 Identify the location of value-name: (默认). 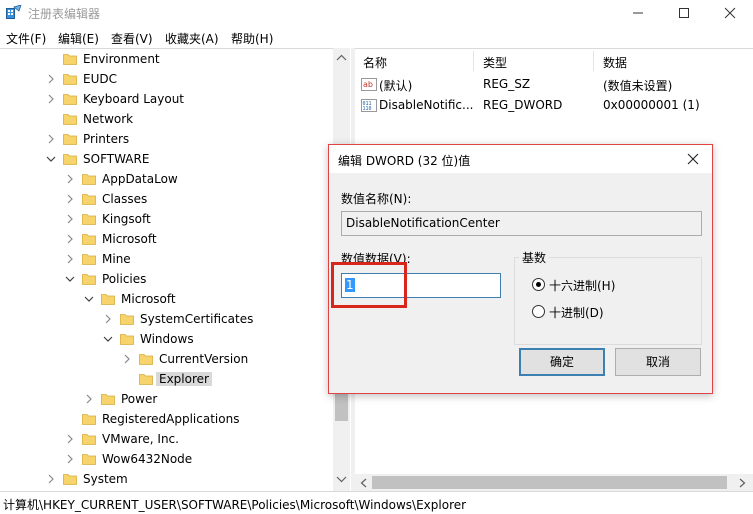
(396, 86).